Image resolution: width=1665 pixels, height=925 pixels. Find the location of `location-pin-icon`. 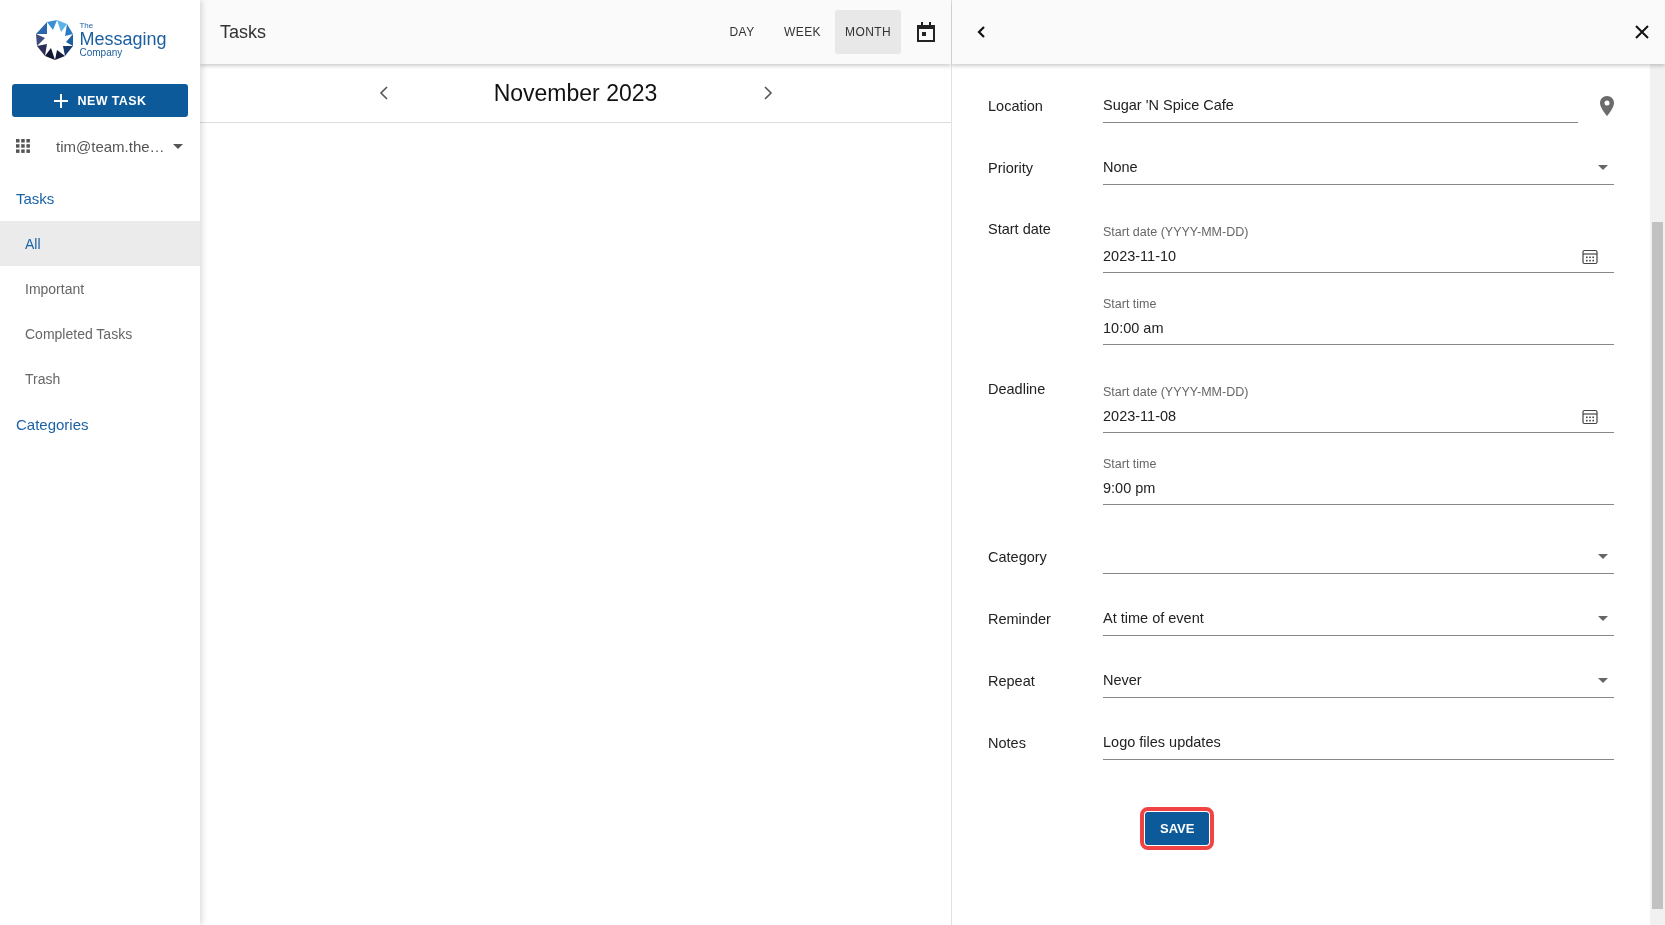

location-pin-icon is located at coordinates (1607, 105).